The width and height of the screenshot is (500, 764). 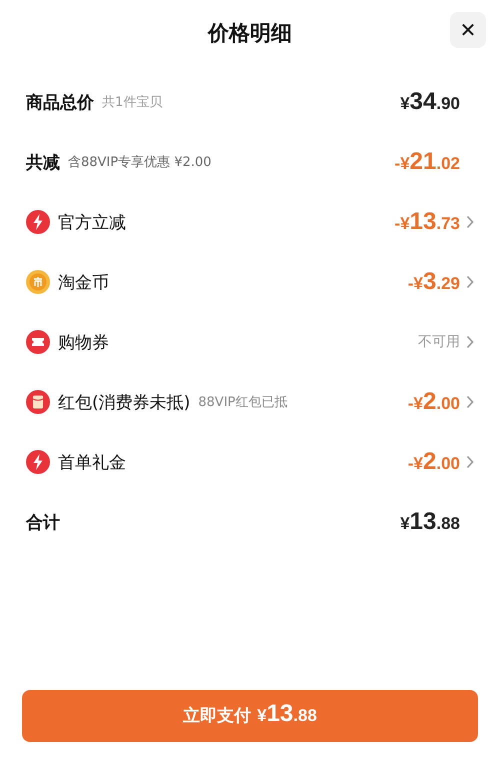 I want to click on close-button: ✕, so click(x=468, y=30).